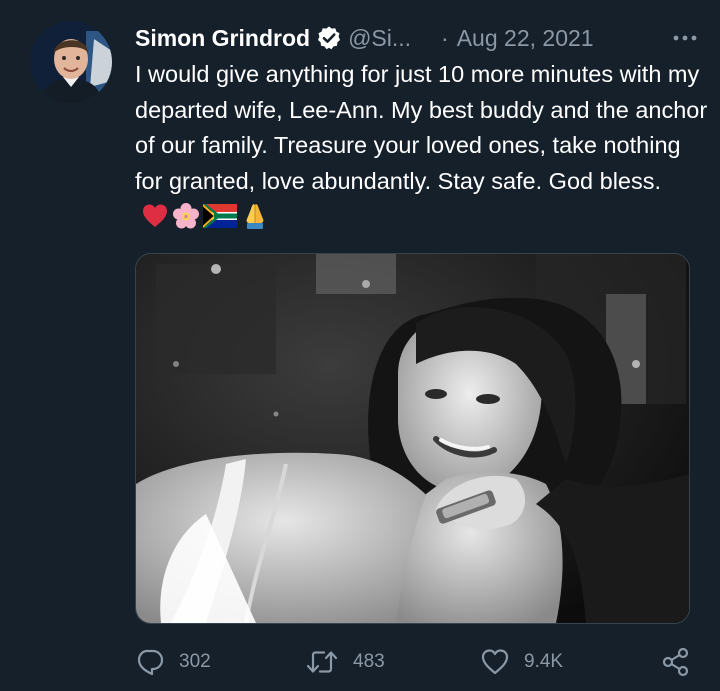  Describe the element at coordinates (495, 662) in the screenshot. I see `heart-icon` at that location.